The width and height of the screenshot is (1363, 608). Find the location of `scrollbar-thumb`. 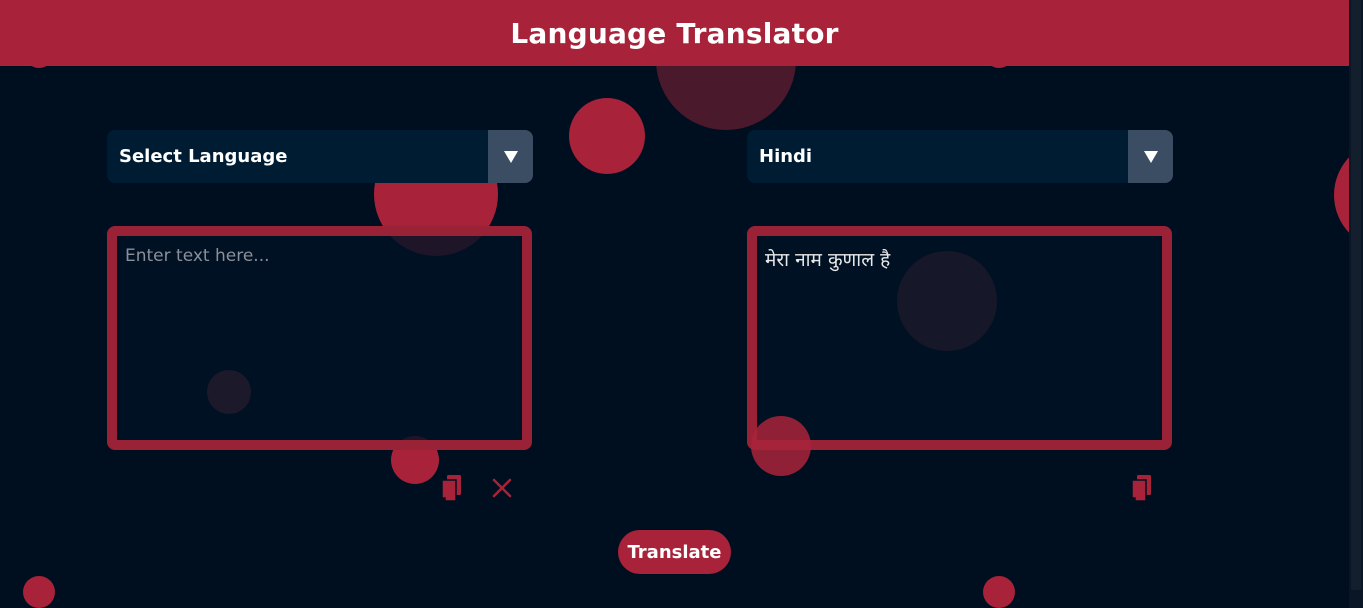

scrollbar-thumb is located at coordinates (1356, 295).